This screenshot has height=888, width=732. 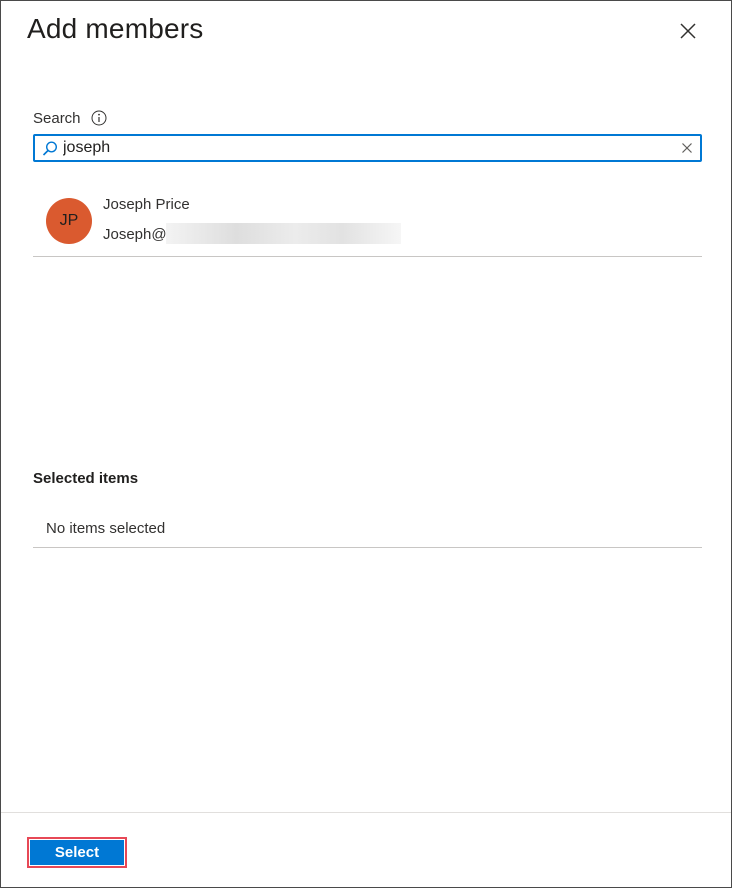 What do you see at coordinates (106, 528) in the screenshot?
I see `no-items-text: No items selected` at bounding box center [106, 528].